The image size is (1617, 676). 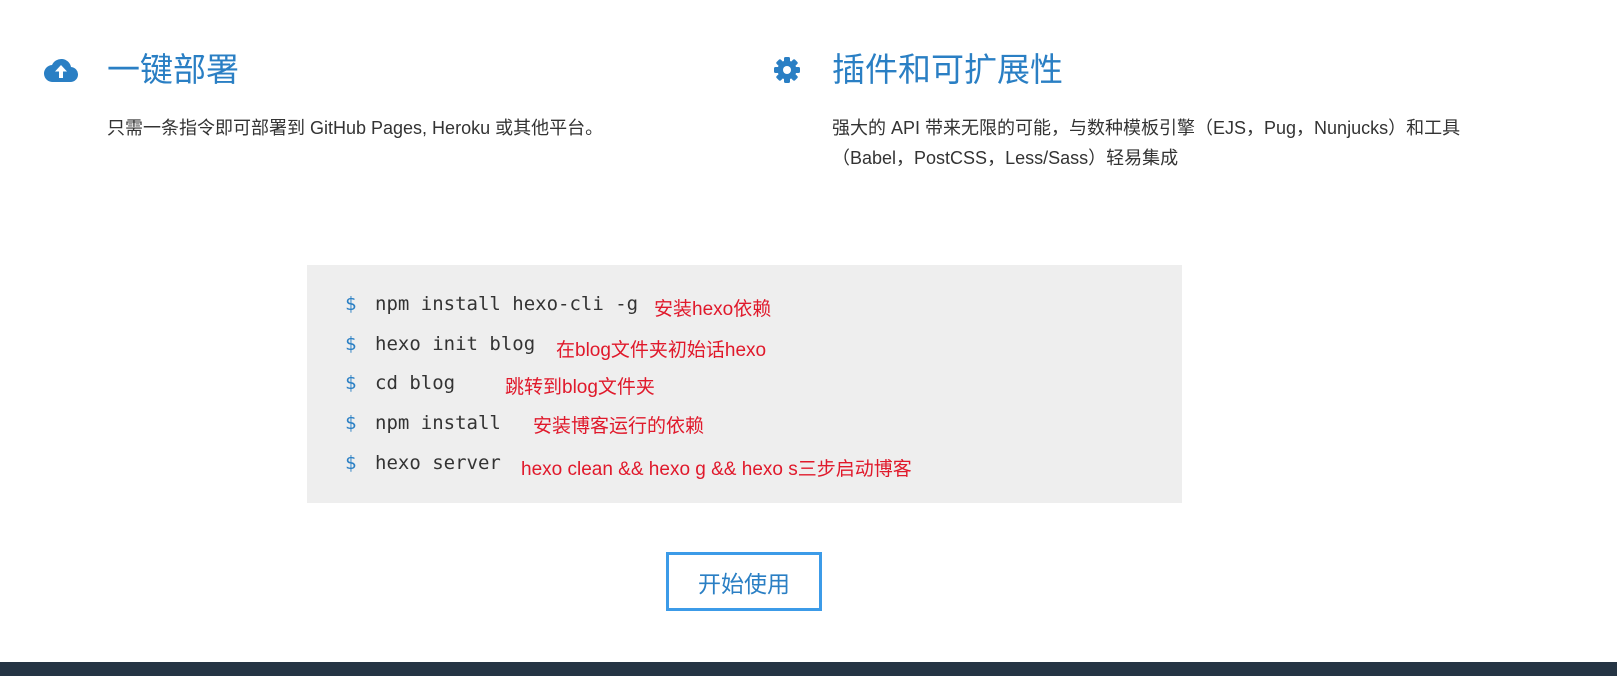 What do you see at coordinates (661, 350) in the screenshot?
I see `command-note: 在blog文件夹初始话hexo` at bounding box center [661, 350].